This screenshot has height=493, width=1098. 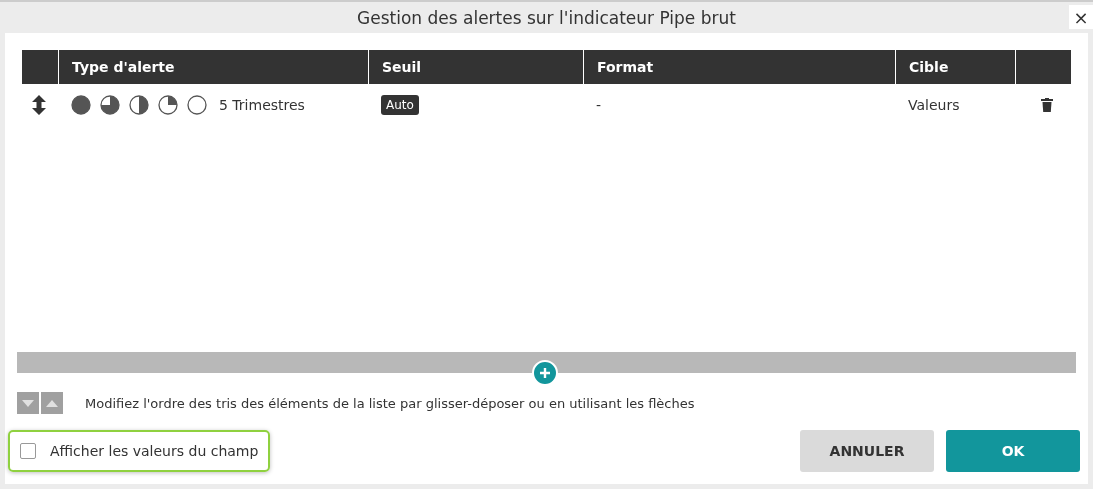 I want to click on add-button, so click(x=545, y=373).